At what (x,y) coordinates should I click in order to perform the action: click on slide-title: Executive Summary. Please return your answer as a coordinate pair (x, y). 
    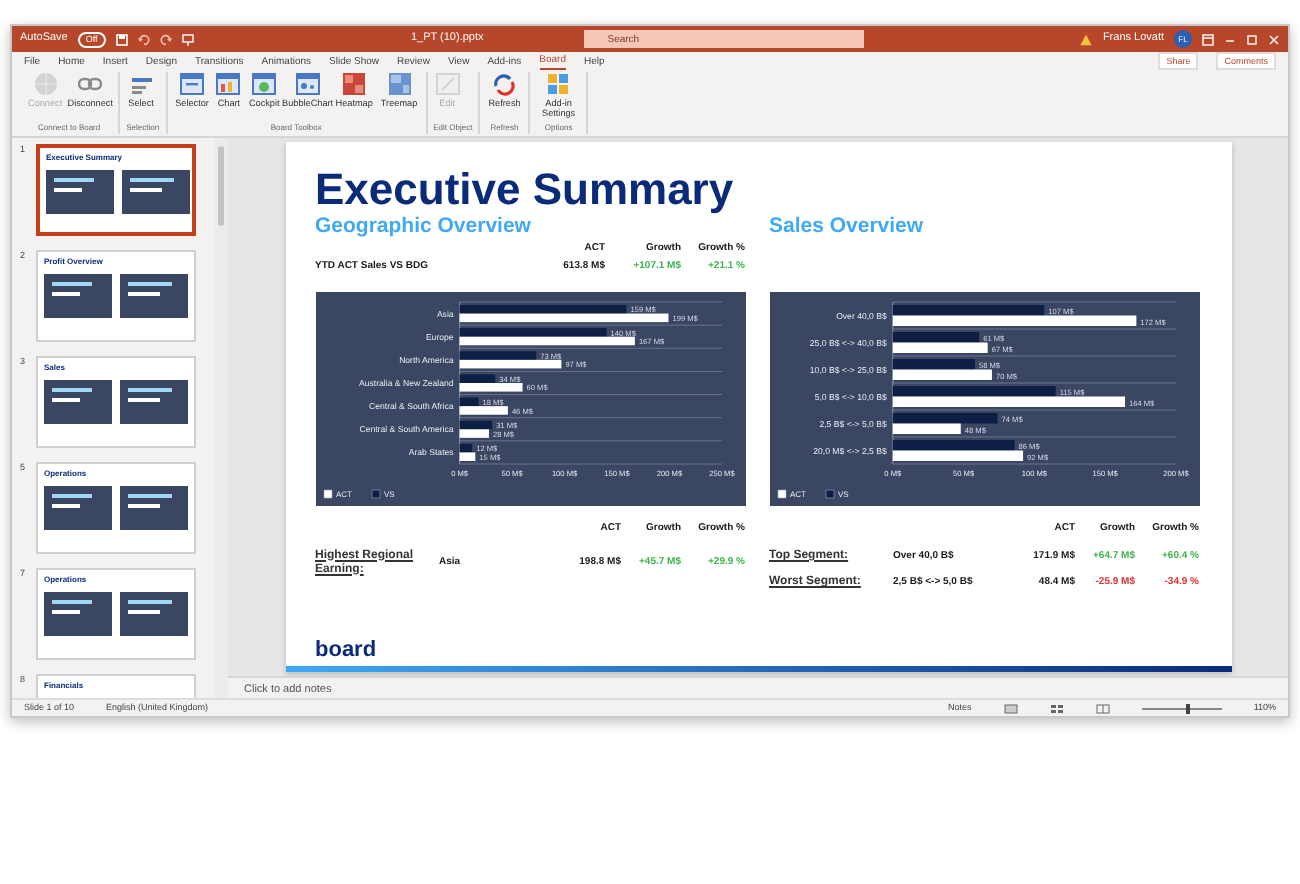
    Looking at the image, I should click on (525, 190).